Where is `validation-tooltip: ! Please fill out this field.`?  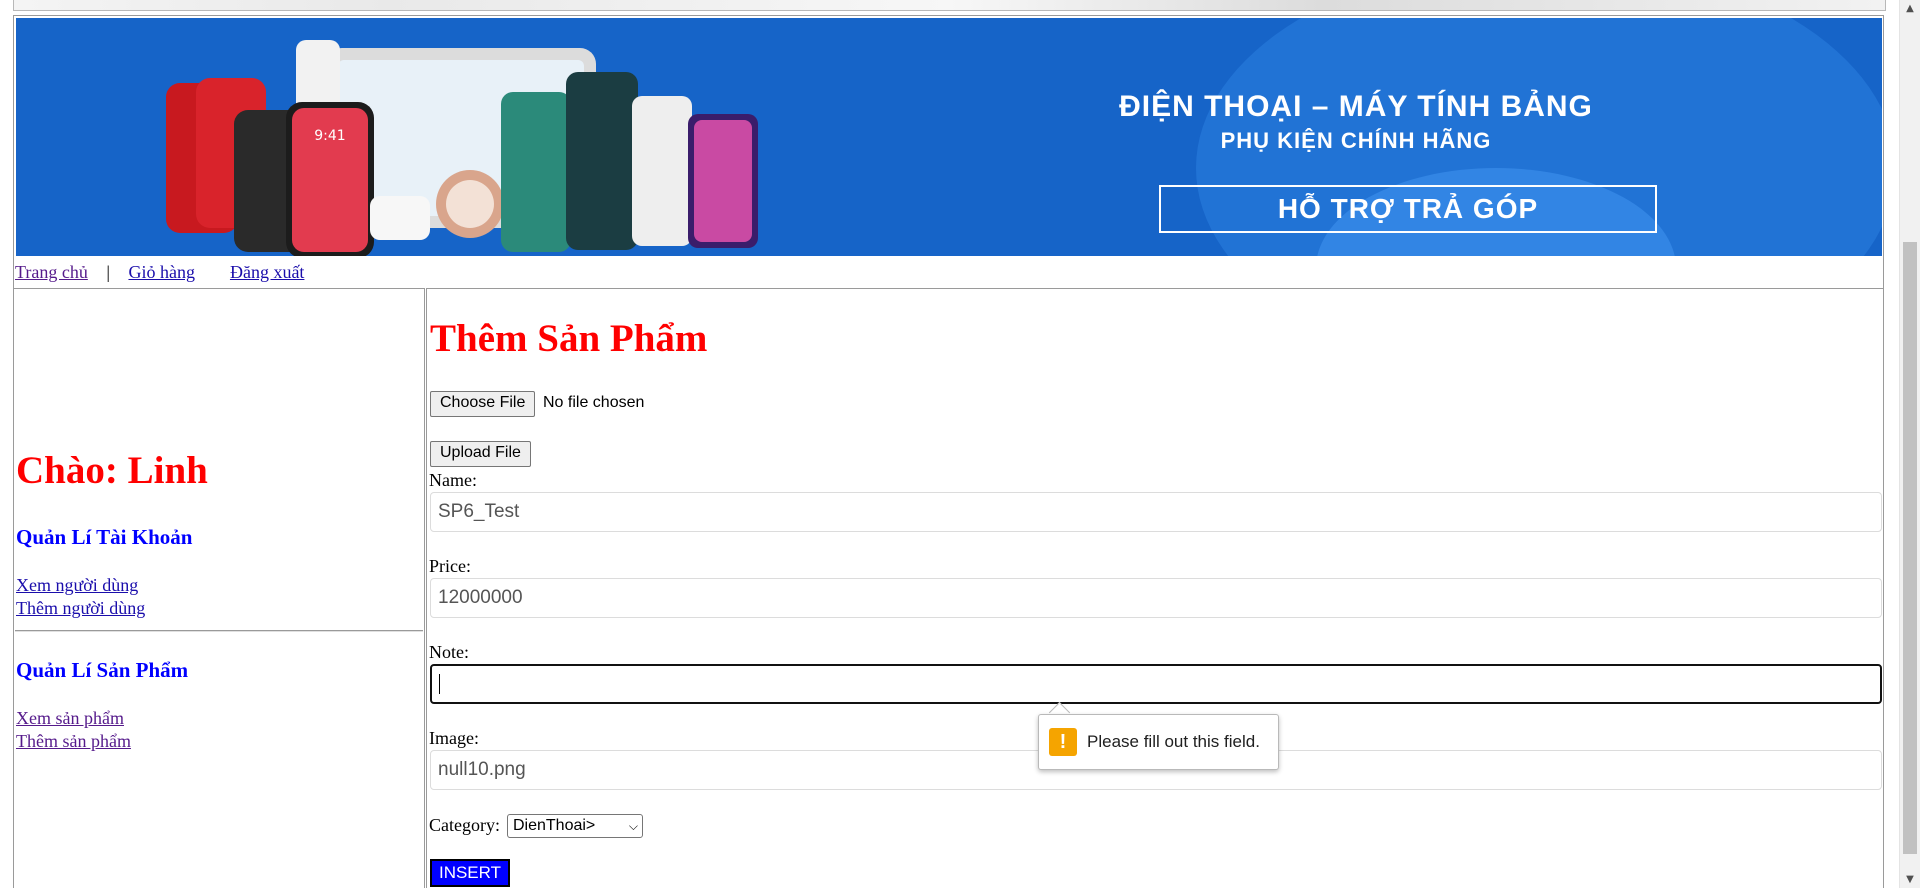
validation-tooltip: ! Please fill out this field. is located at coordinates (1158, 742).